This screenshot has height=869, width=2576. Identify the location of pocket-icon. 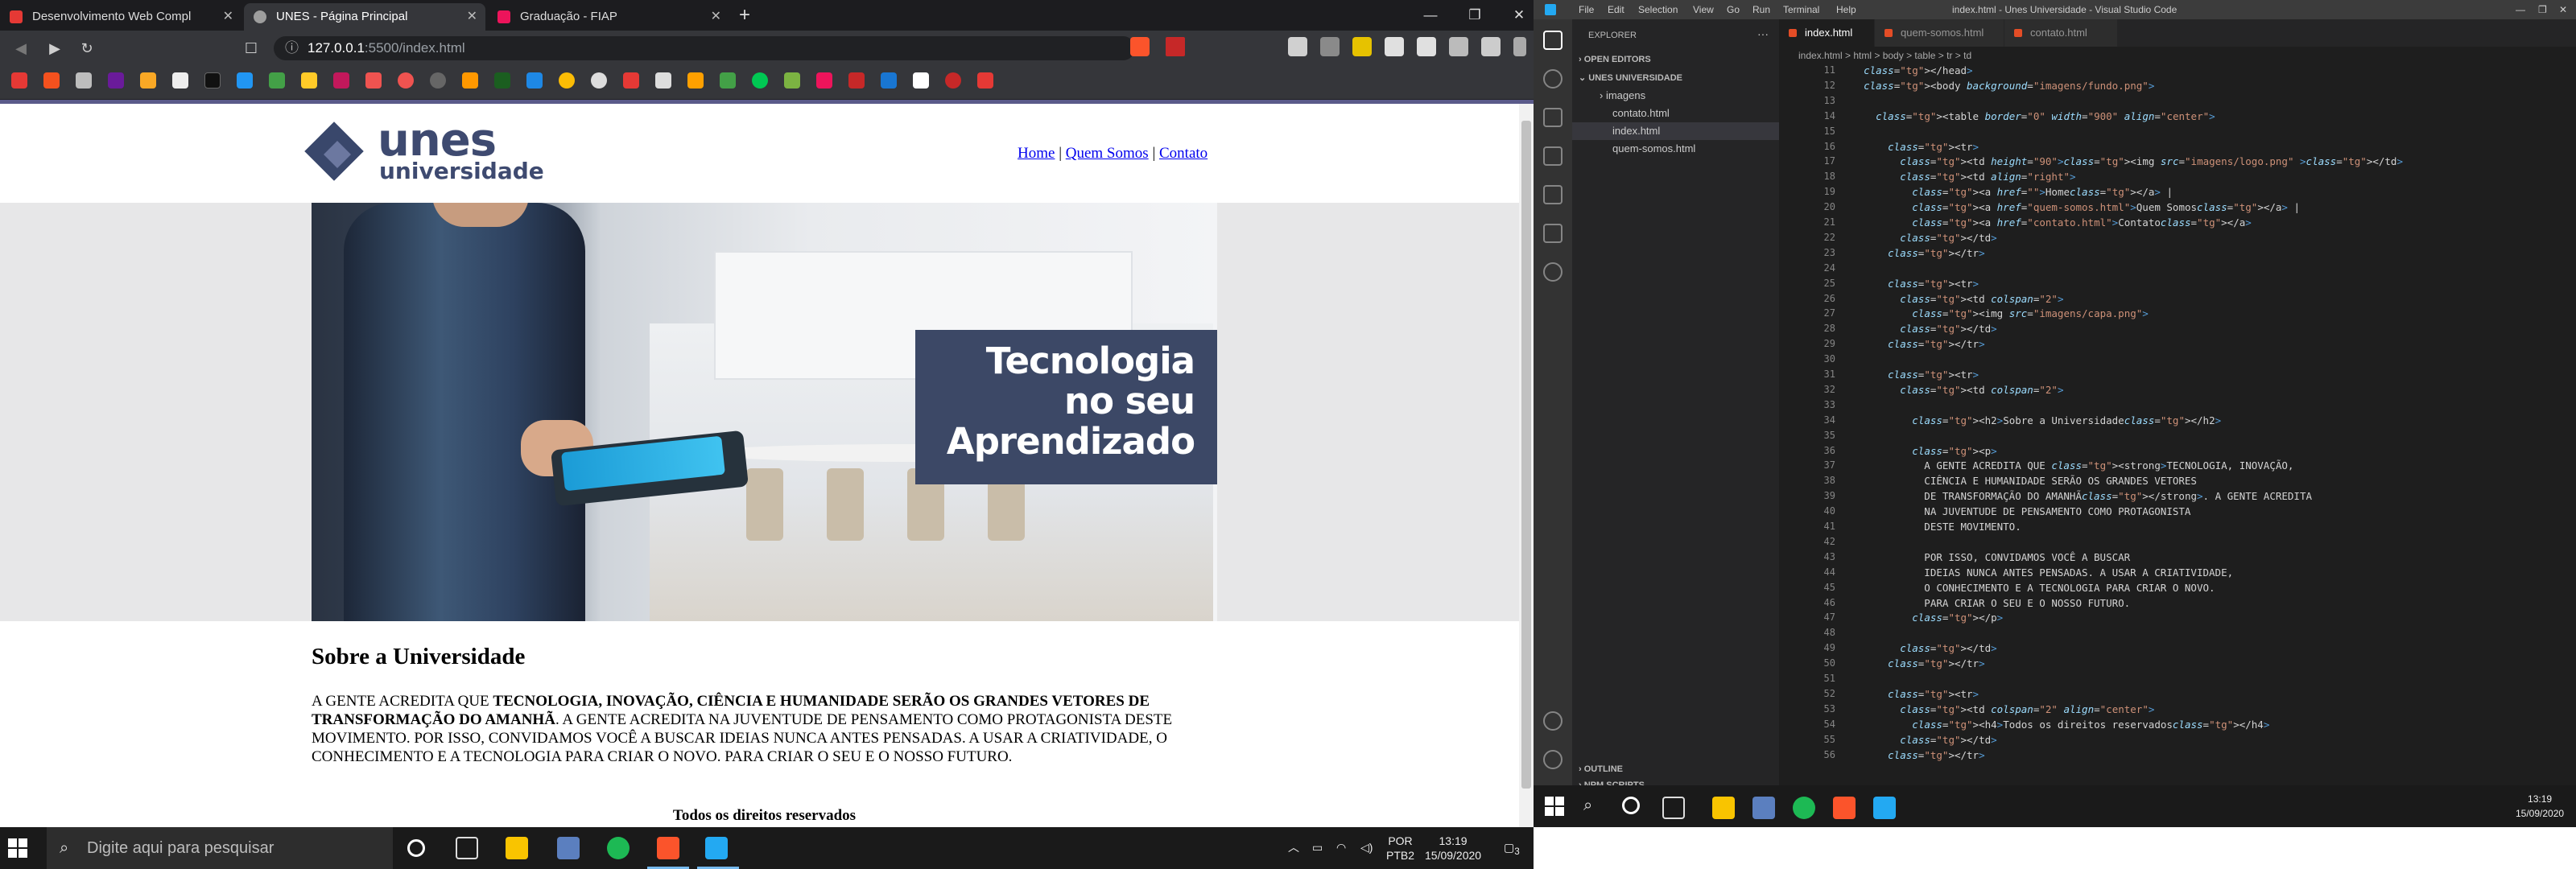
(1458, 46).